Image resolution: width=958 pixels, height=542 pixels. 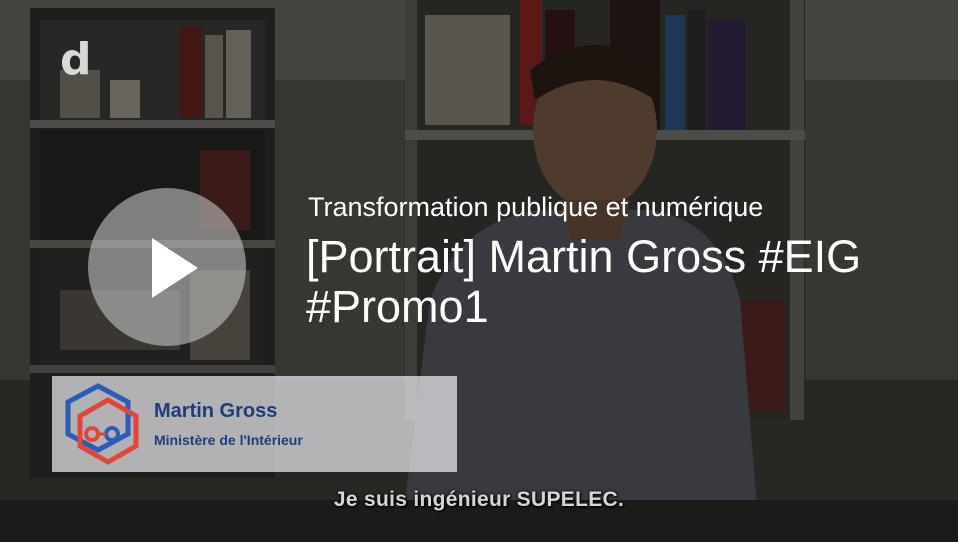 What do you see at coordinates (535, 207) in the screenshot?
I see `channel-name: Transformation publique et numérique` at bounding box center [535, 207].